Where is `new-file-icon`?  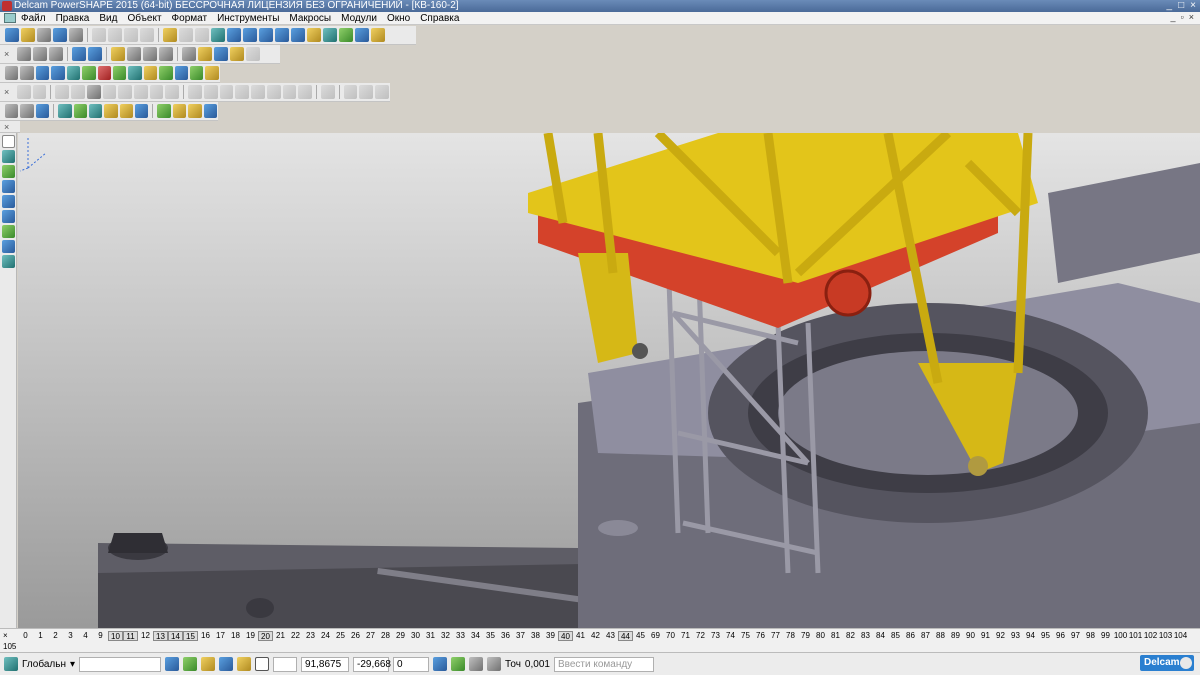
new-file-icon is located at coordinates (12, 35).